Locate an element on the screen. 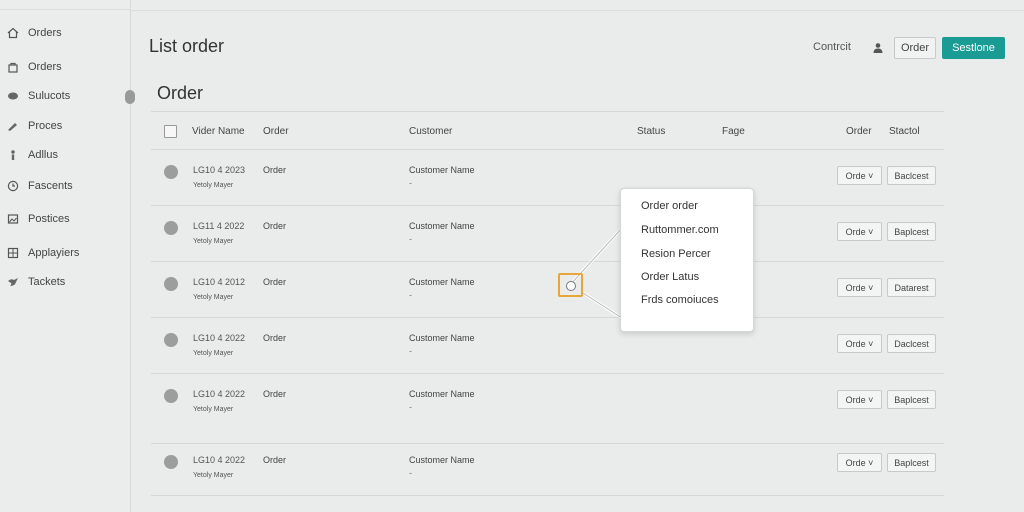 The image size is (1024, 512). row-divider is located at coordinates (547, 495).